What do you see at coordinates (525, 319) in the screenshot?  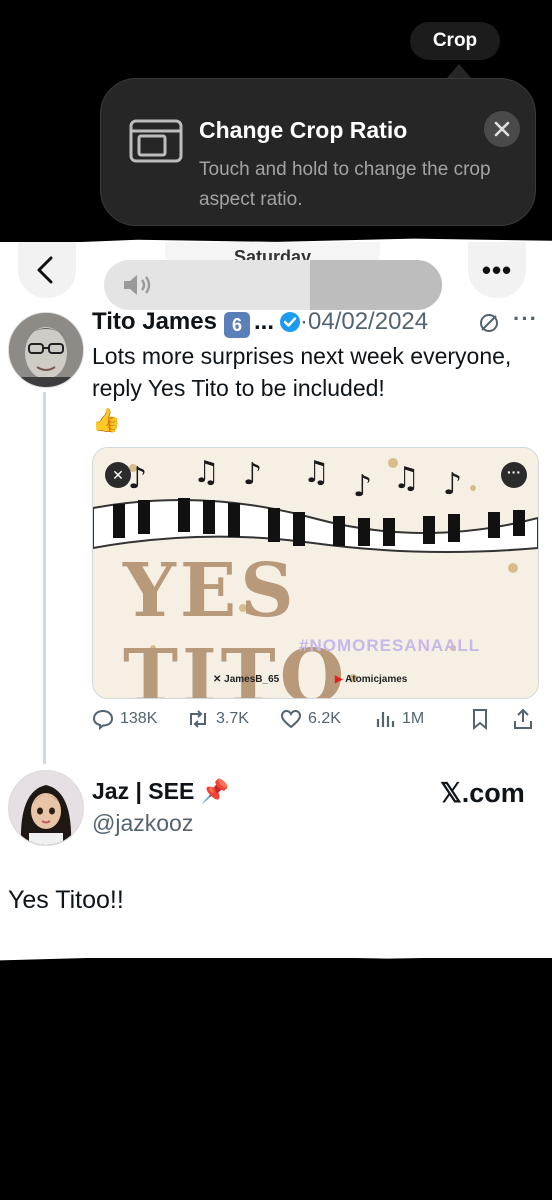 I see `tweet-more-button: ···` at bounding box center [525, 319].